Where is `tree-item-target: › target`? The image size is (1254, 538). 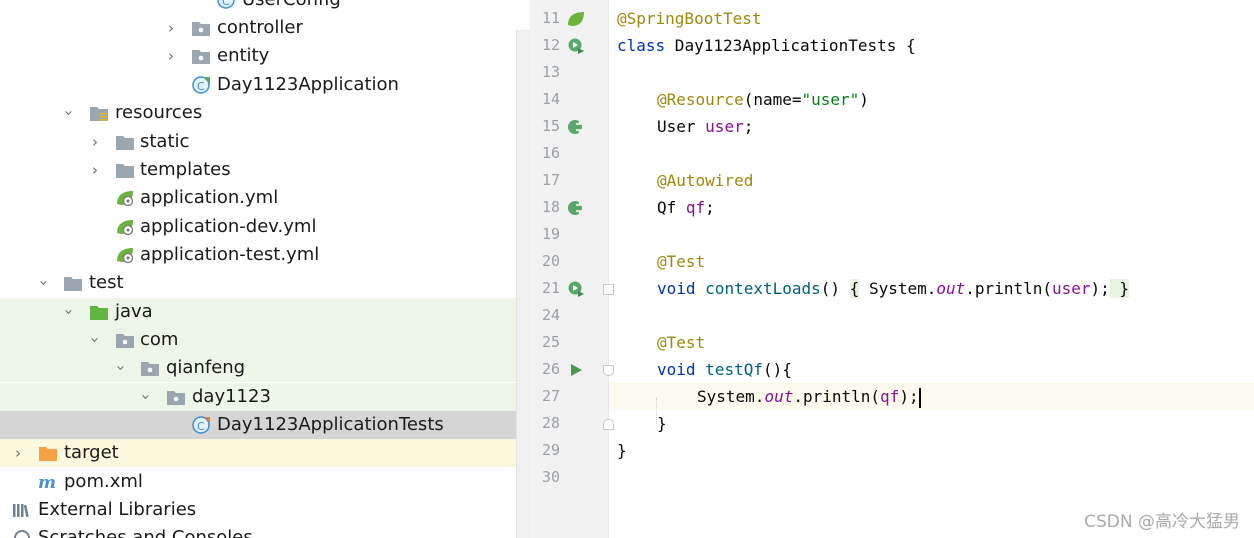
tree-item-target: › target is located at coordinates (265, 453).